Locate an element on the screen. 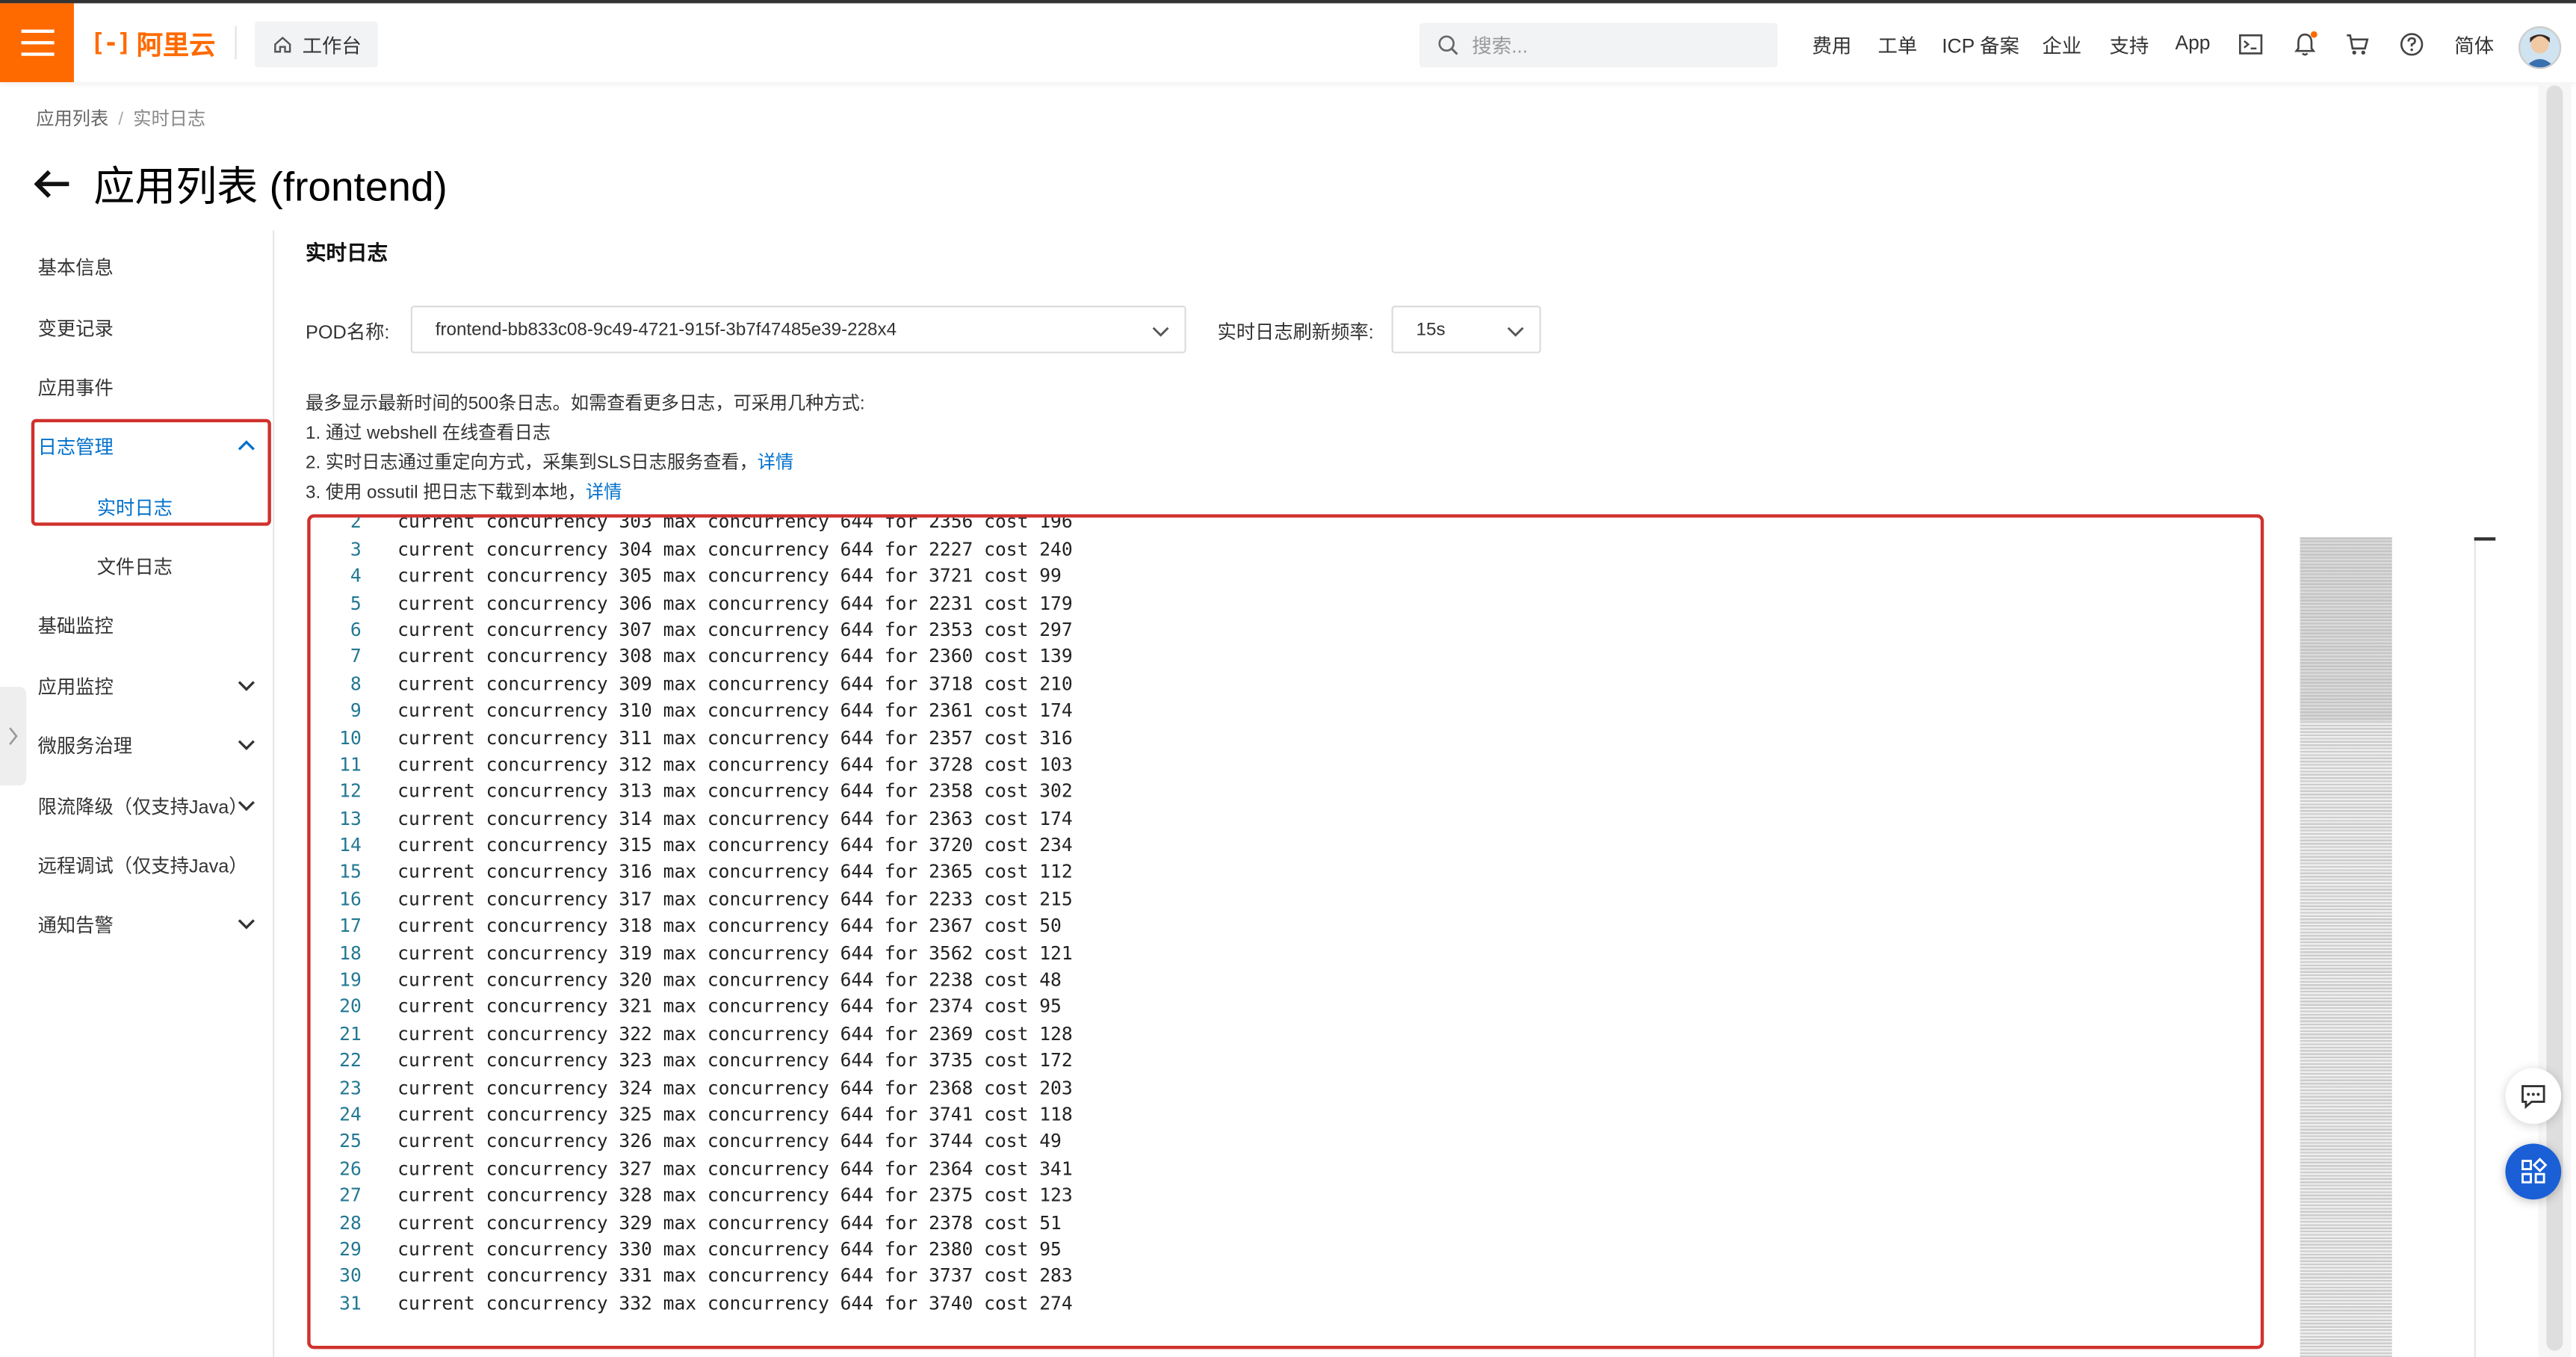 The image size is (2576, 1357). highlight-box-sidebar is located at coordinates (151, 472).